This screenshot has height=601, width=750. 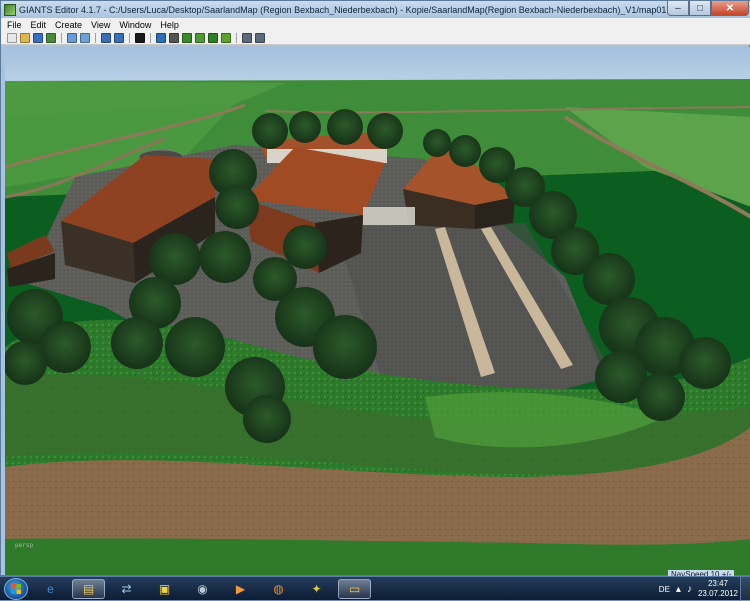 I want to click on clock-time: 23:47, so click(x=717, y=583).